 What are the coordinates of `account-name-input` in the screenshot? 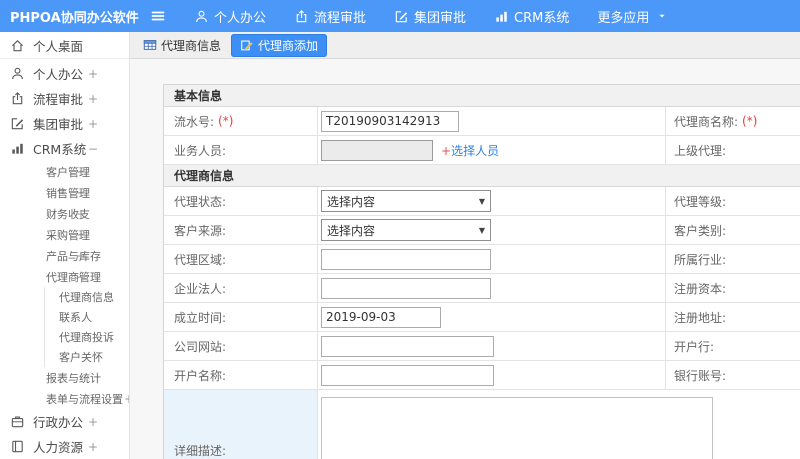 It's located at (407, 375).